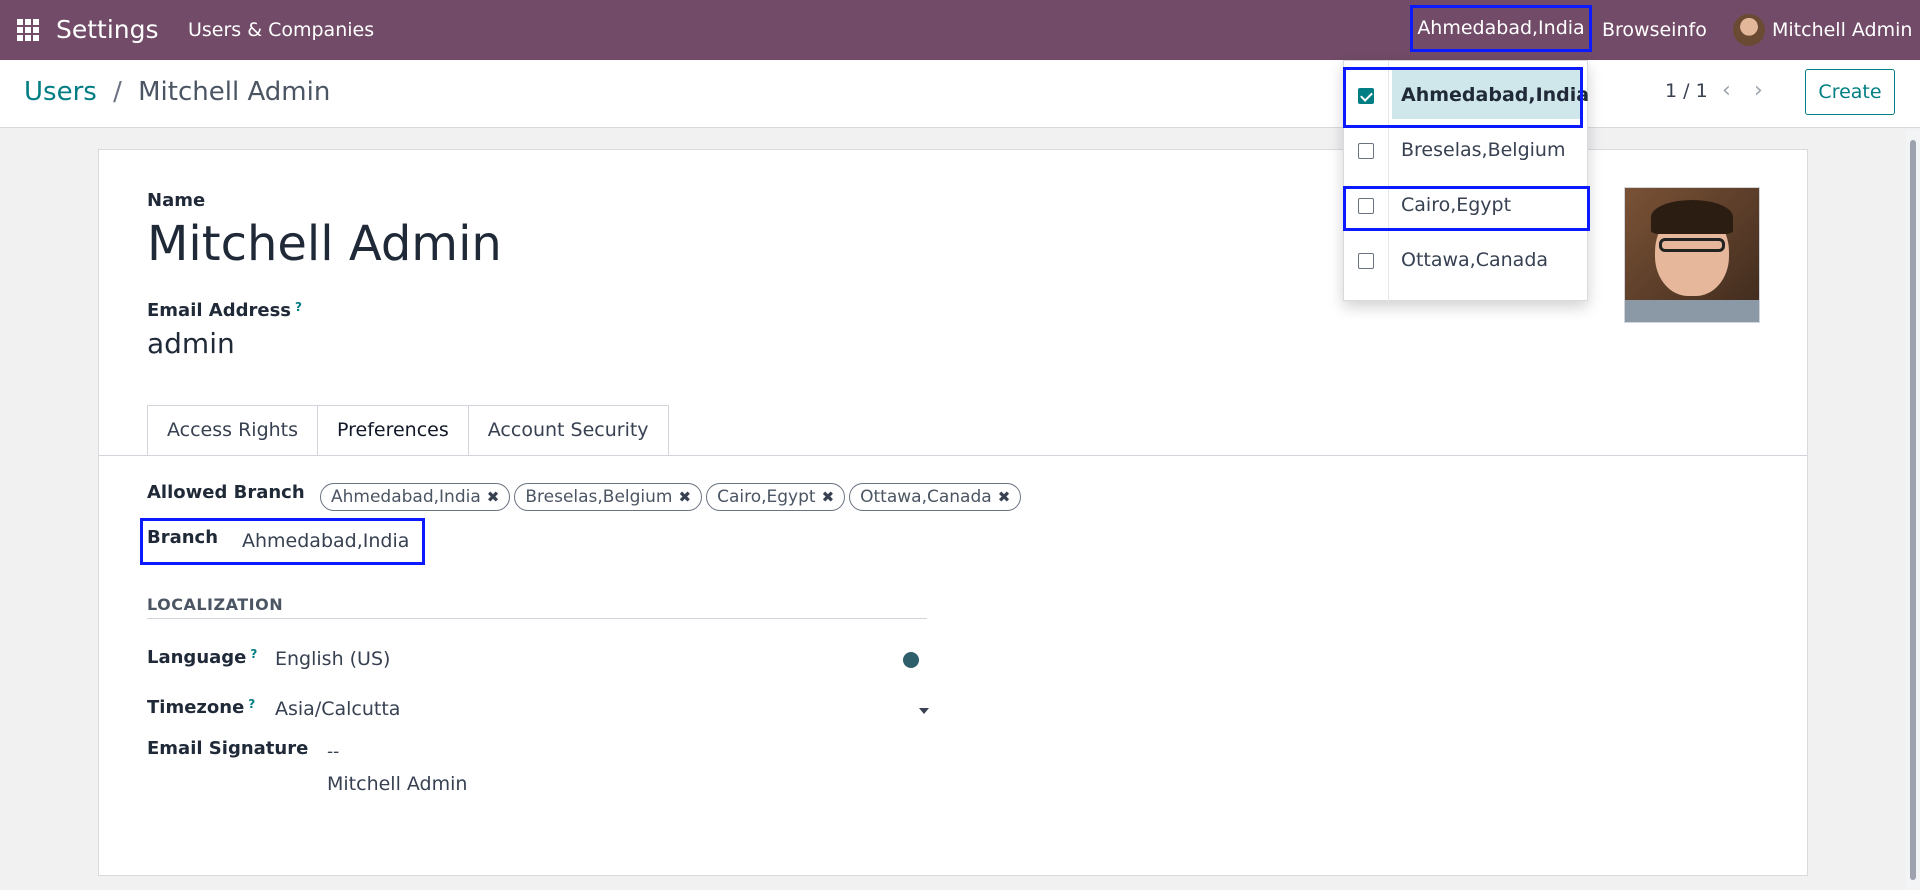 This screenshot has height=890, width=1920. What do you see at coordinates (599, 497) in the screenshot?
I see `tag-label: Breselas,Belgium` at bounding box center [599, 497].